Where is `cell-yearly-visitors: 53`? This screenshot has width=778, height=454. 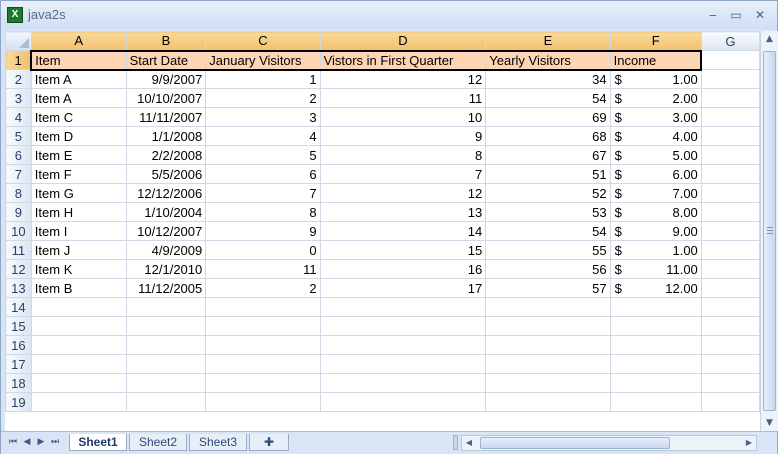 cell-yearly-visitors: 53 is located at coordinates (548, 212).